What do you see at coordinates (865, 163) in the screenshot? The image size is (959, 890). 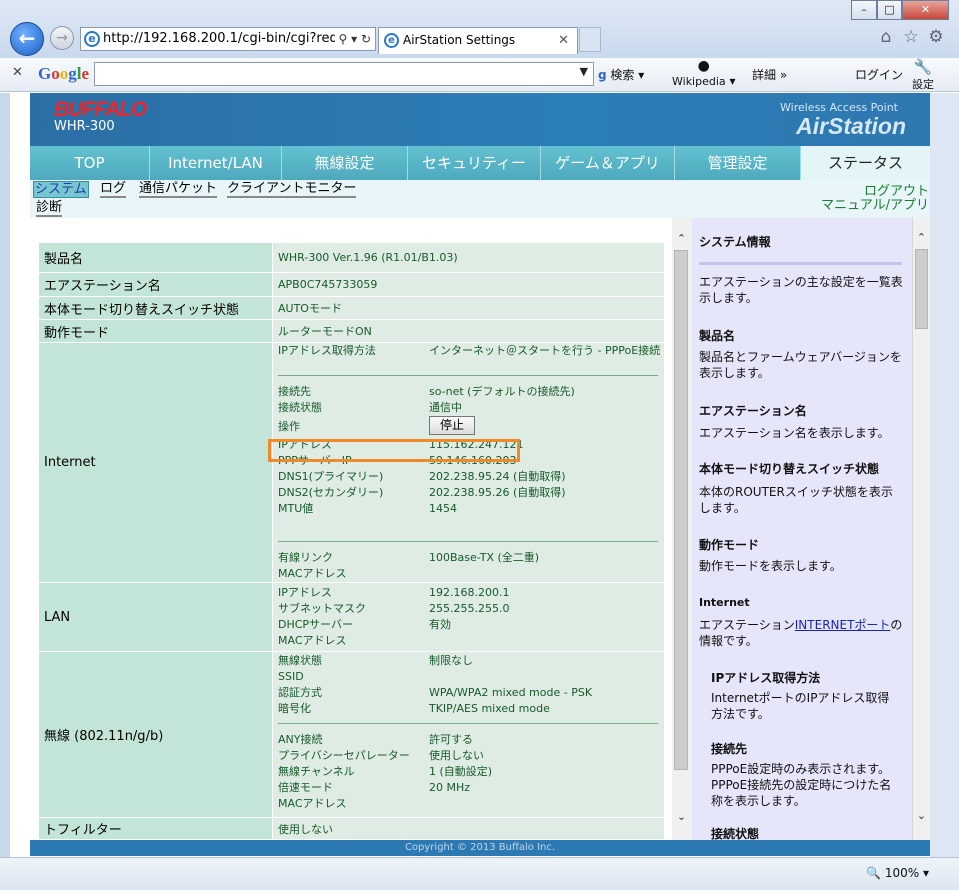 I see `tab-status: ステータス` at bounding box center [865, 163].